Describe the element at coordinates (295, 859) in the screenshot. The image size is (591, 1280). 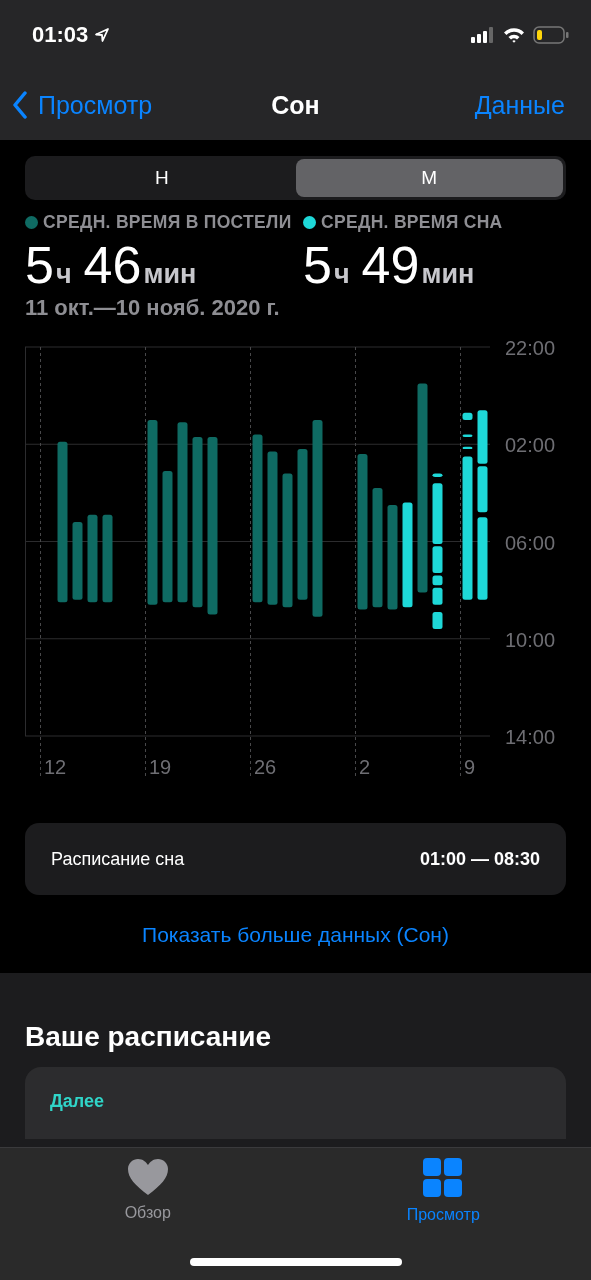
I see `schedule-row: Расписание сна 01:00 — 08:30` at that location.